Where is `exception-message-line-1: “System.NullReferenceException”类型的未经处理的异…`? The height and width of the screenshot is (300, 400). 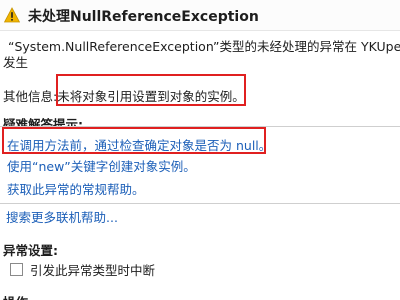 exception-message-line-1: “System.NullReferenceException”类型的未经处理的异… is located at coordinates (204, 46).